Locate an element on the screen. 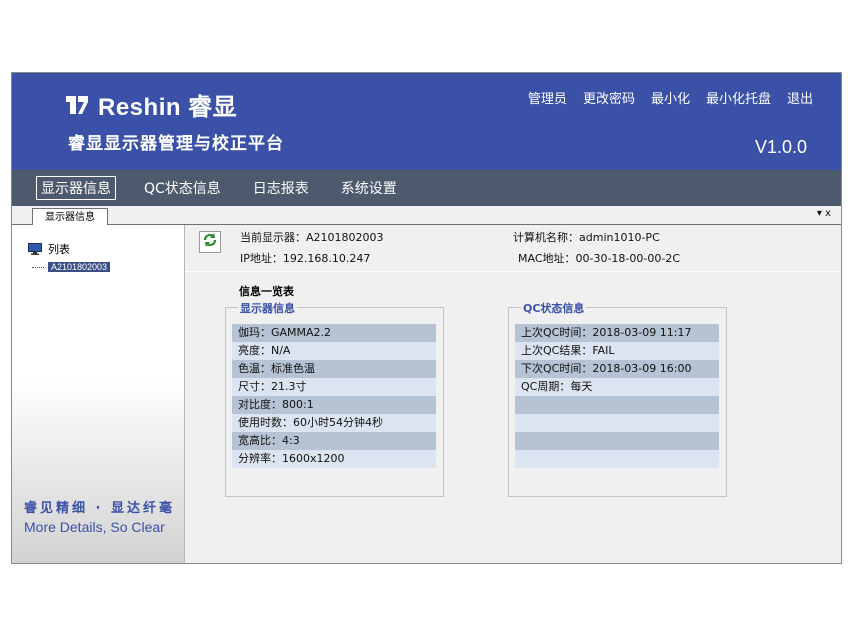 The image size is (863, 637). computer-name-text: 计算机名称：admin1010-PC is located at coordinates (586, 237).